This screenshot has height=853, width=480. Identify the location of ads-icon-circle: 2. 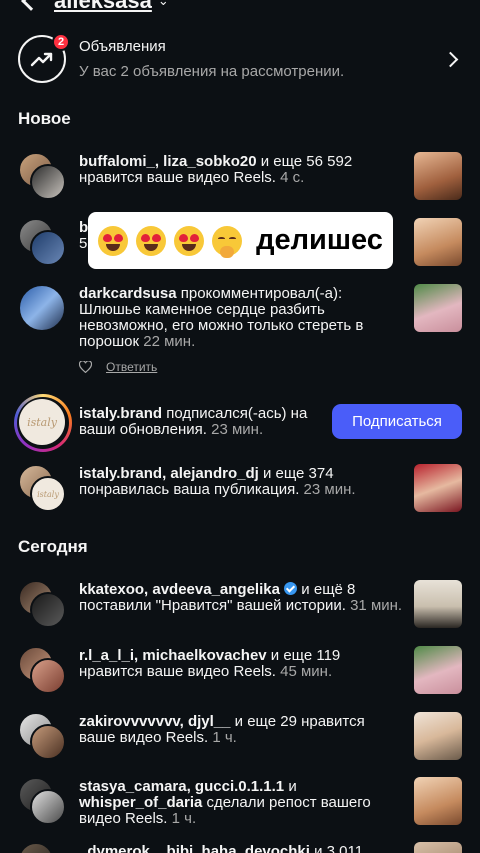
(44, 58).